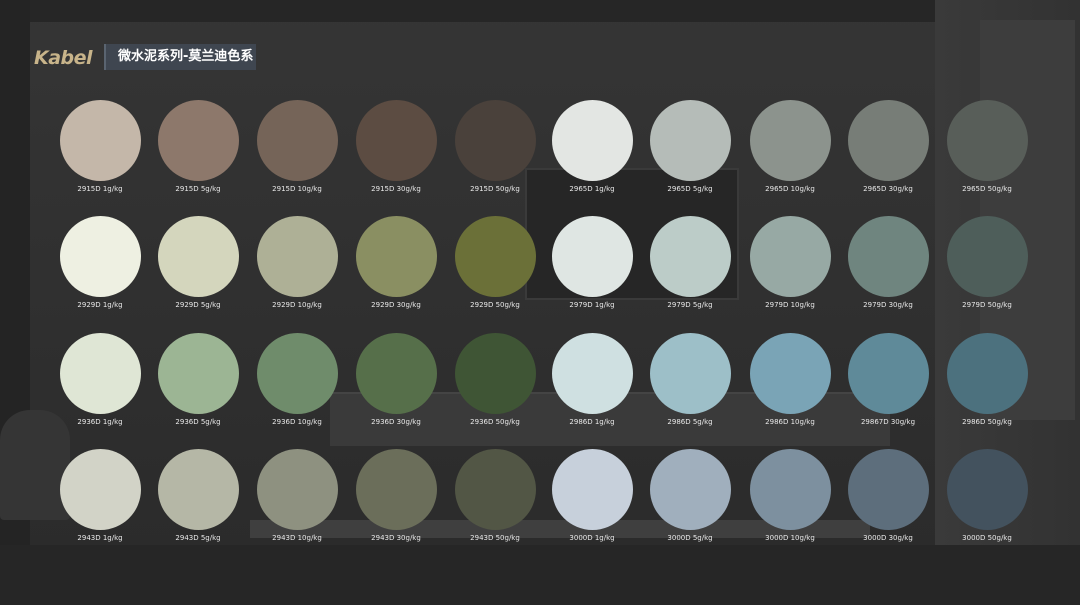 The width and height of the screenshot is (1080, 605). What do you see at coordinates (396, 305) in the screenshot?
I see `swatch-label: 2929D 30g/kg` at bounding box center [396, 305].